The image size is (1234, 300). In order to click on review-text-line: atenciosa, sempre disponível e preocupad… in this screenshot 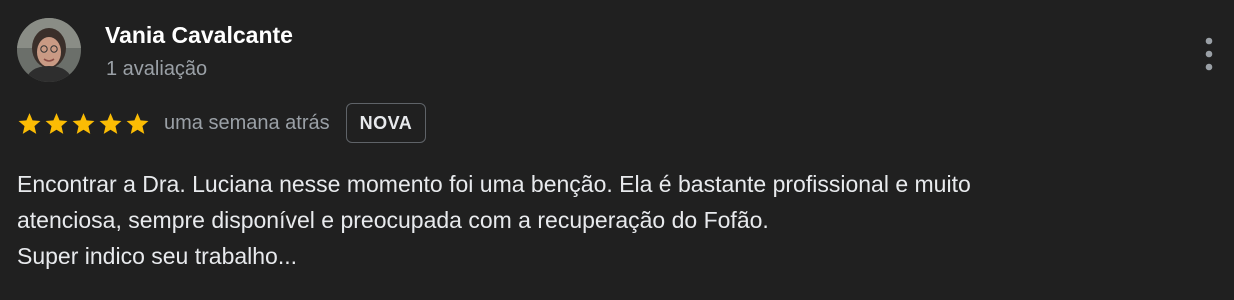, I will do `click(393, 220)`.